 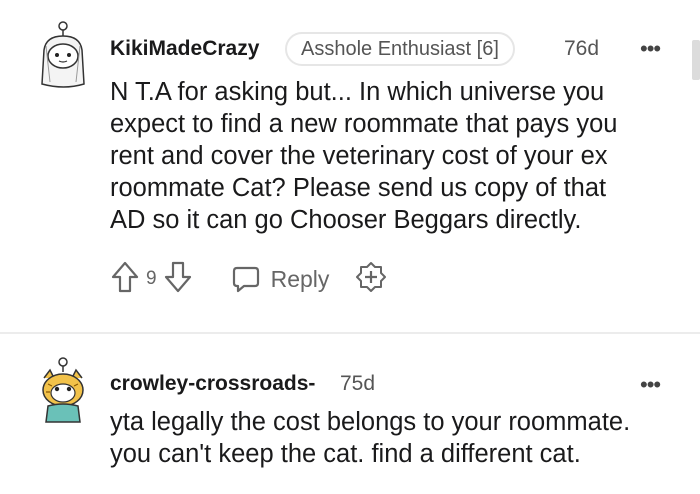 What do you see at coordinates (358, 383) in the screenshot?
I see `comment-age: 75d` at bounding box center [358, 383].